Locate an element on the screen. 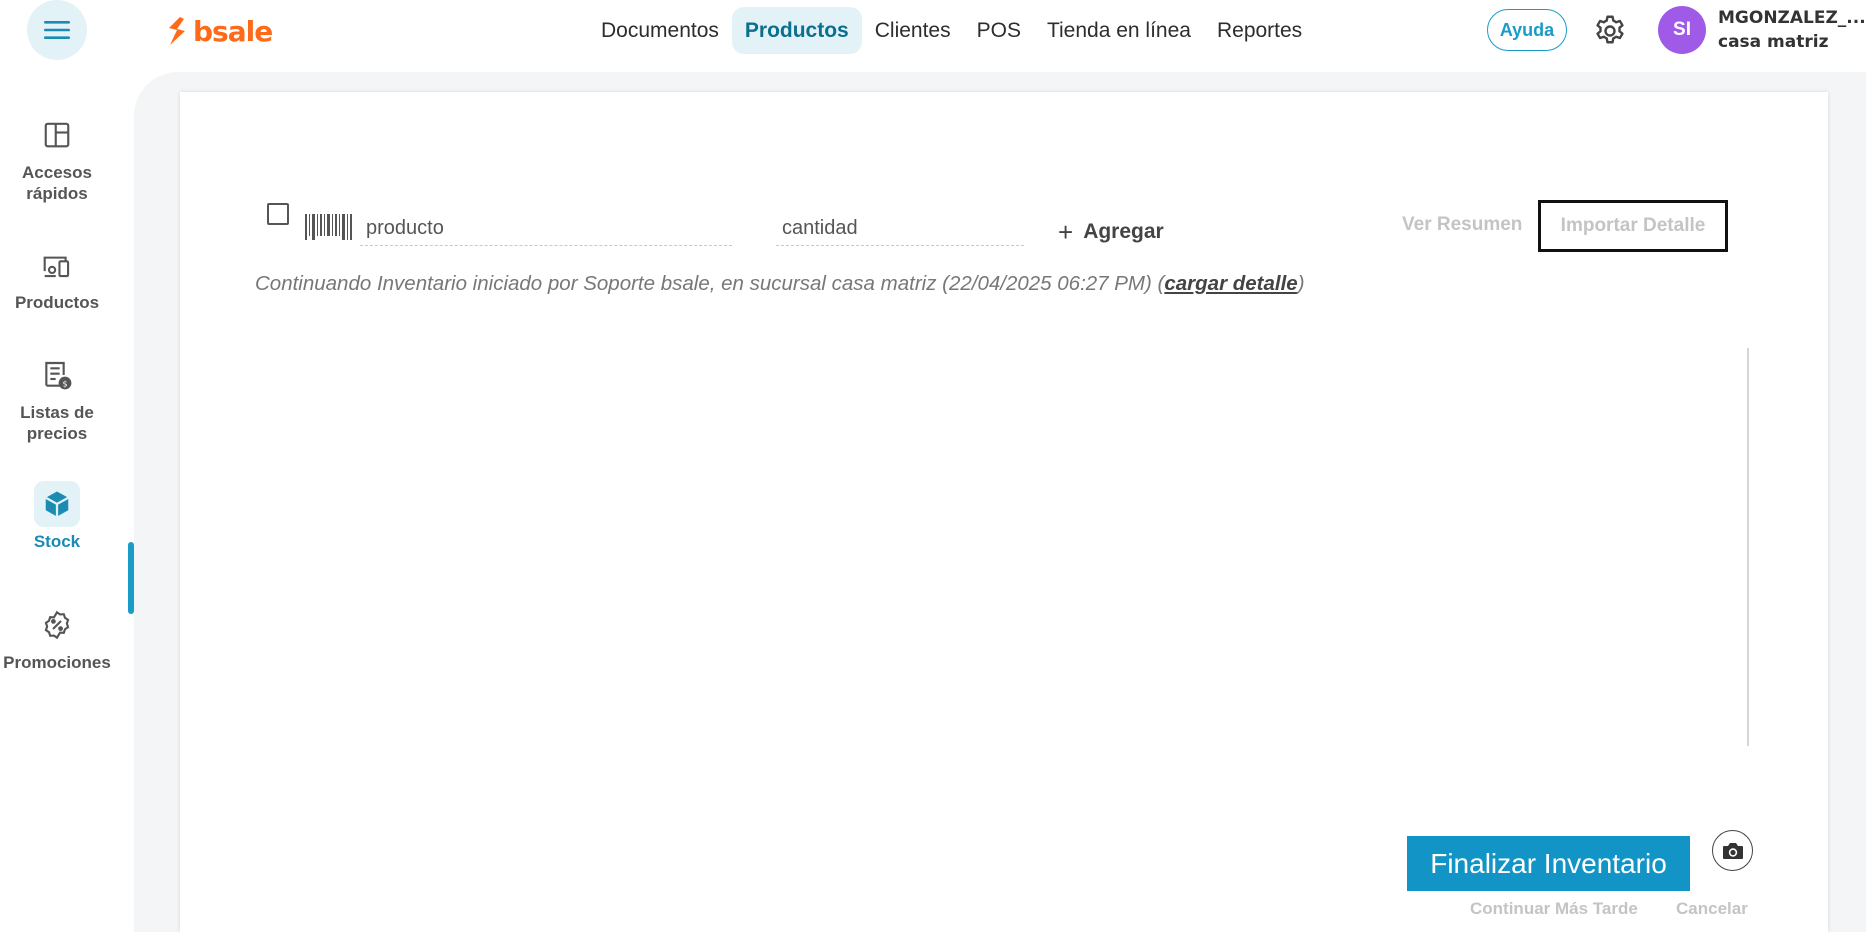 This screenshot has width=1866, height=932. box-icon is located at coordinates (57, 504).